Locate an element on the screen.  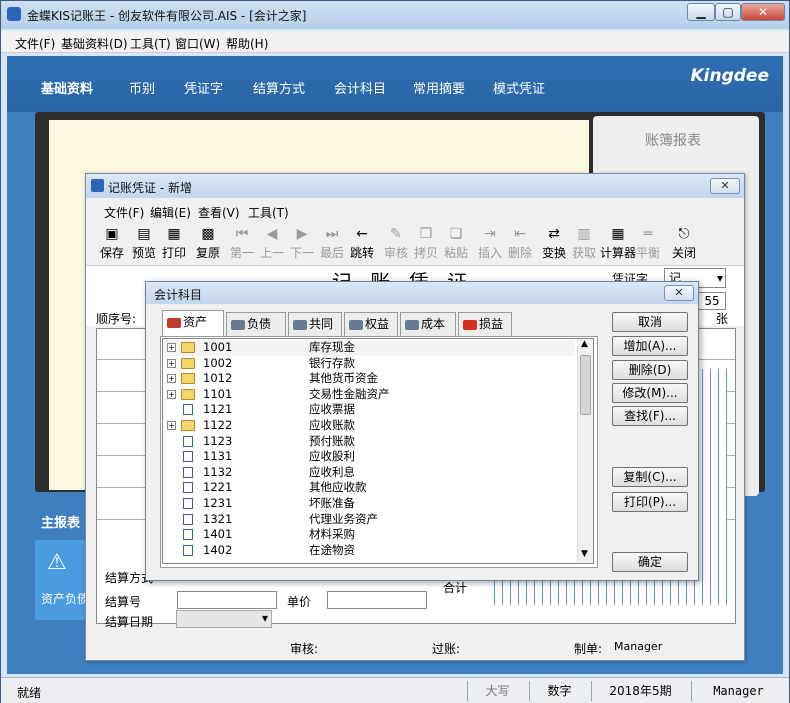
list-item: 1121 应收票据 is located at coordinates (369, 410).